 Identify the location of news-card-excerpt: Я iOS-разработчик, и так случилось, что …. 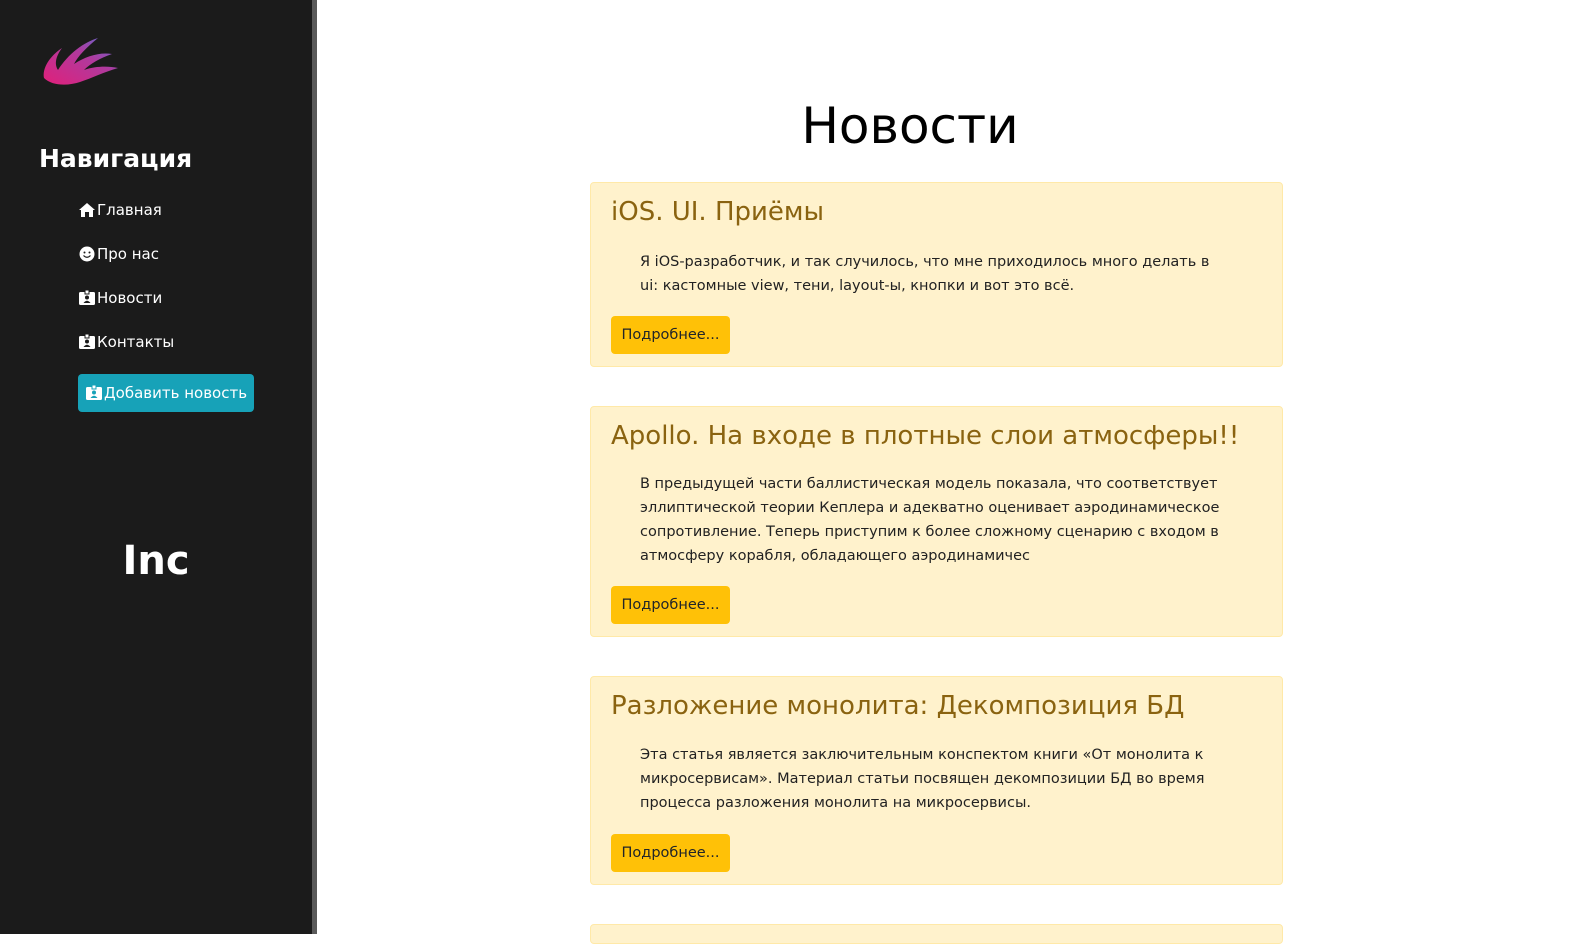
(925, 274).